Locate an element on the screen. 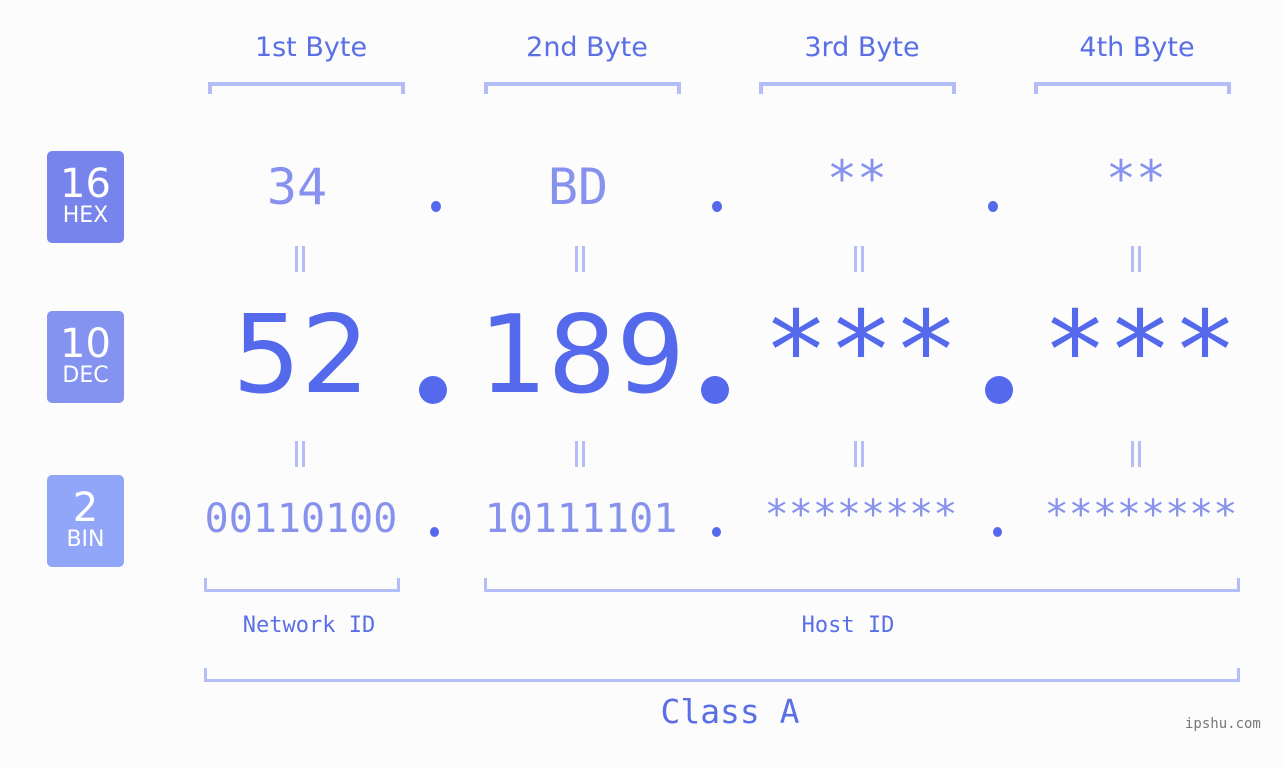 The height and width of the screenshot is (767, 1285). watermark: ipshu.com is located at coordinates (1223, 724).